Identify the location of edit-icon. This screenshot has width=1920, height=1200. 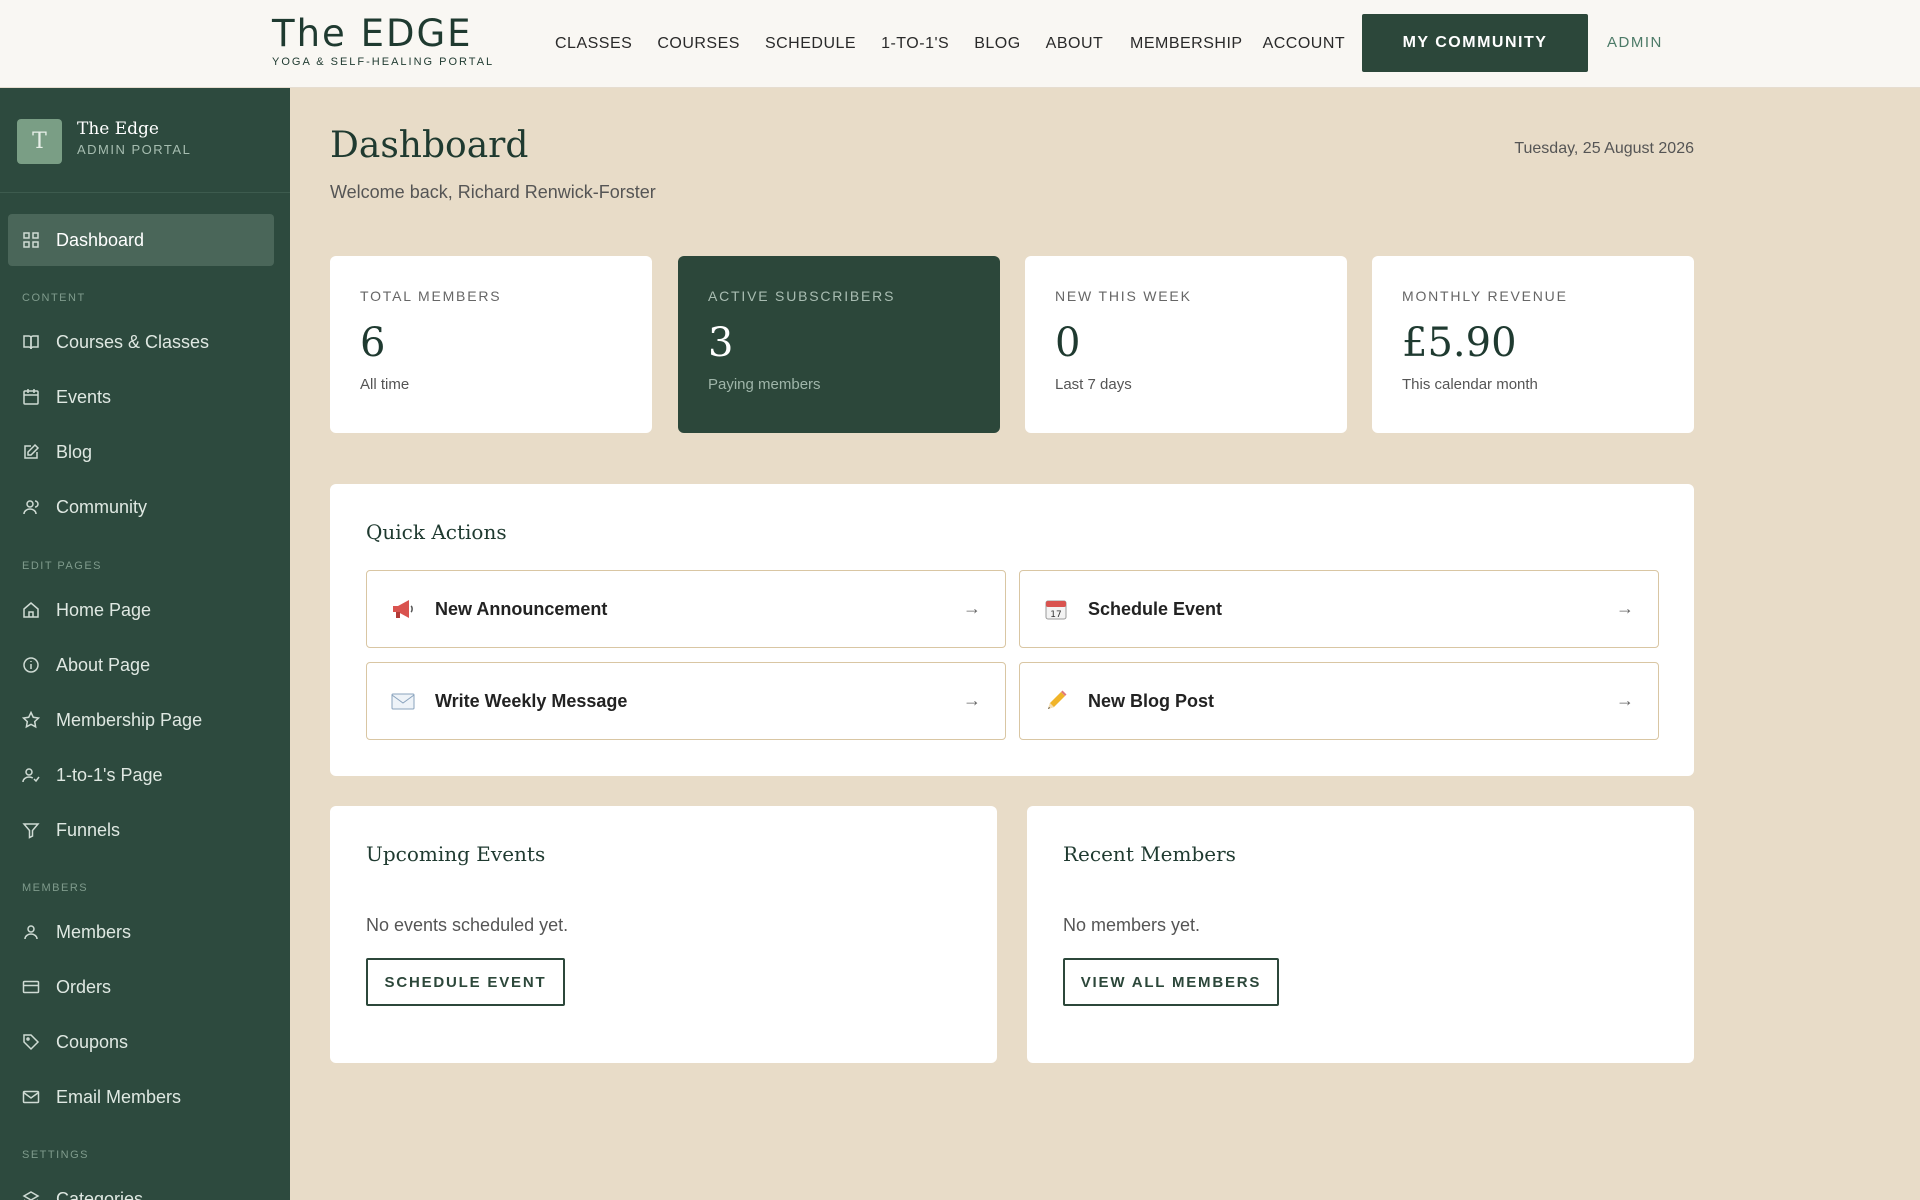
(31, 452).